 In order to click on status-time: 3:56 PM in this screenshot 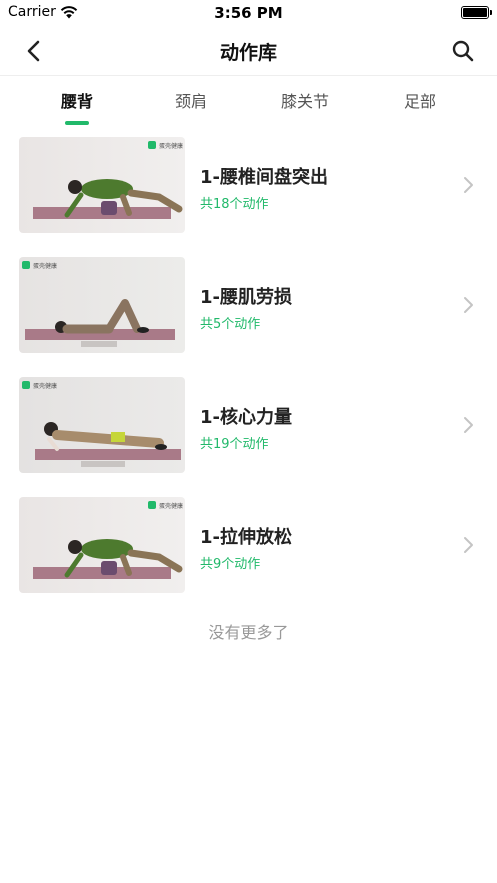, I will do `click(248, 13)`.